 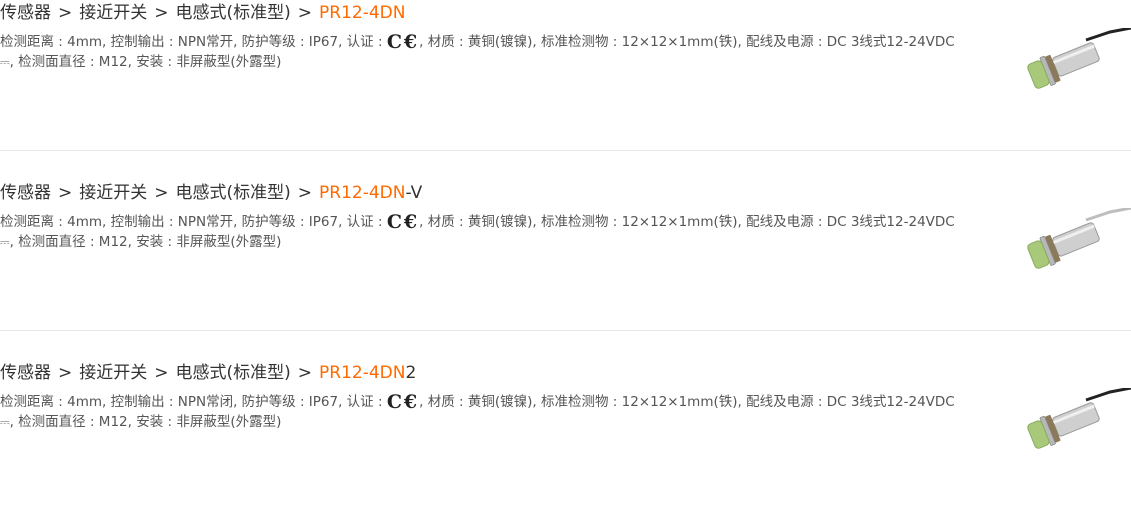 I want to click on product-model-suffix: -V, so click(x=414, y=193).